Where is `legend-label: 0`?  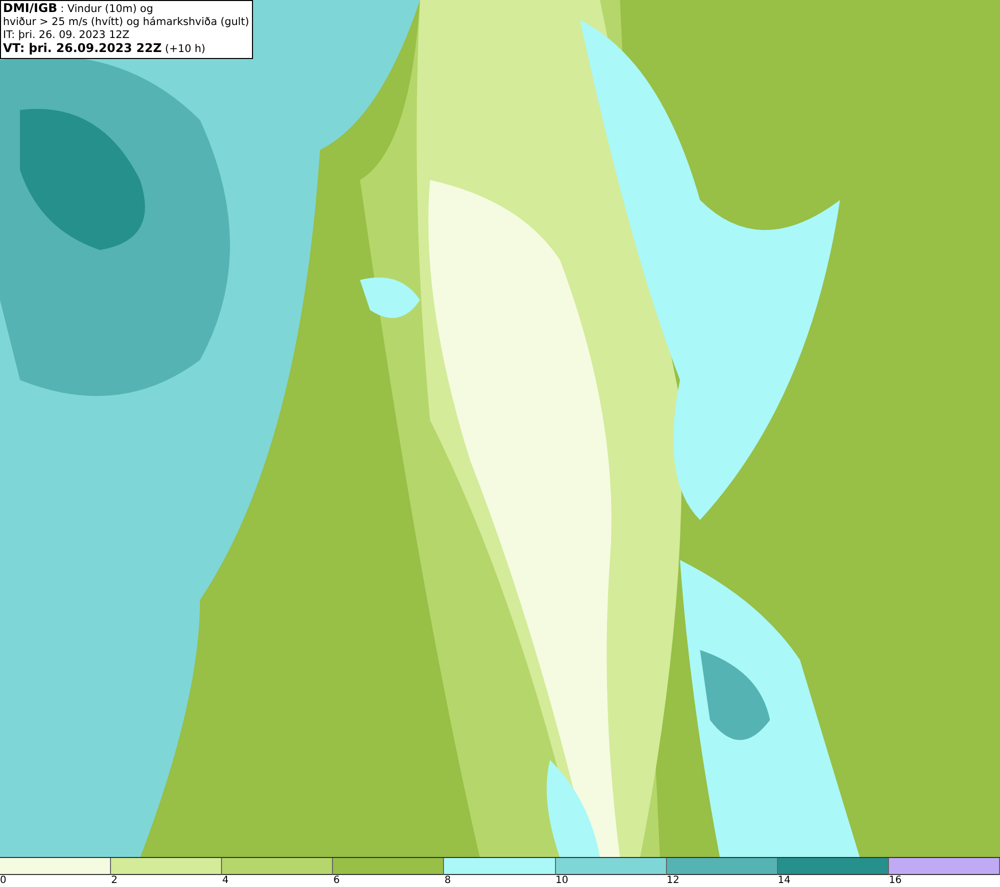
legend-label: 0 is located at coordinates (3, 880).